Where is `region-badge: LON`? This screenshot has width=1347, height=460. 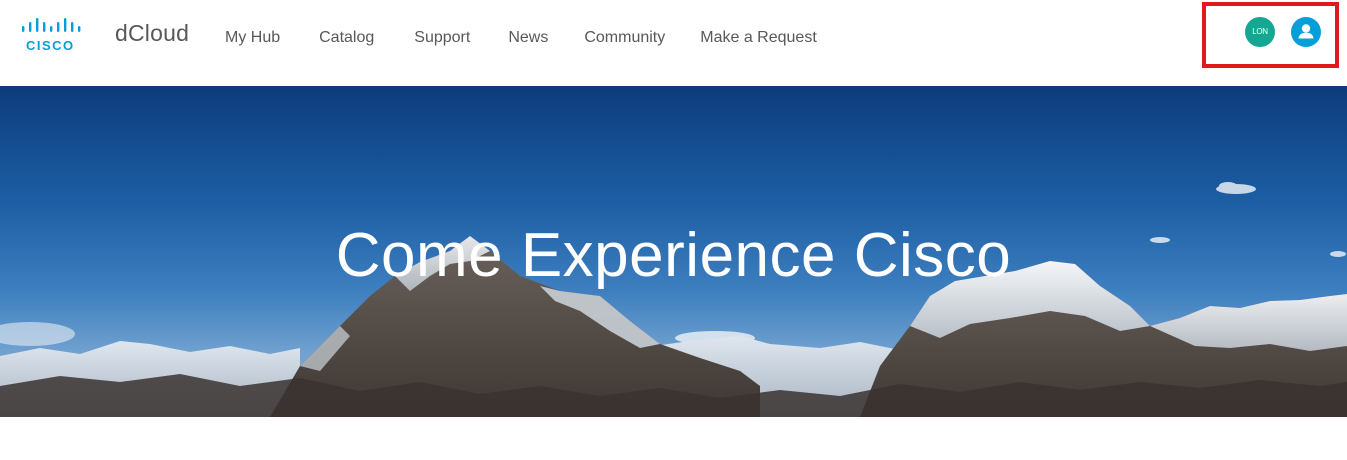
region-badge: LON is located at coordinates (1260, 32).